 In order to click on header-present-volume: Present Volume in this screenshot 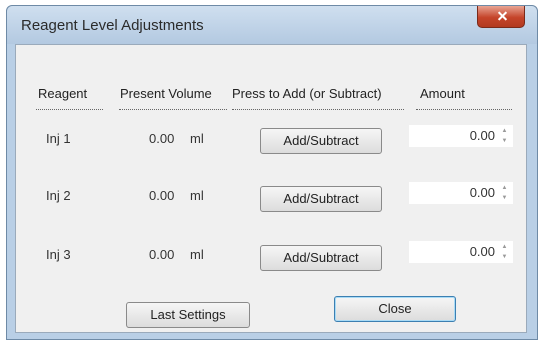, I will do `click(166, 93)`.